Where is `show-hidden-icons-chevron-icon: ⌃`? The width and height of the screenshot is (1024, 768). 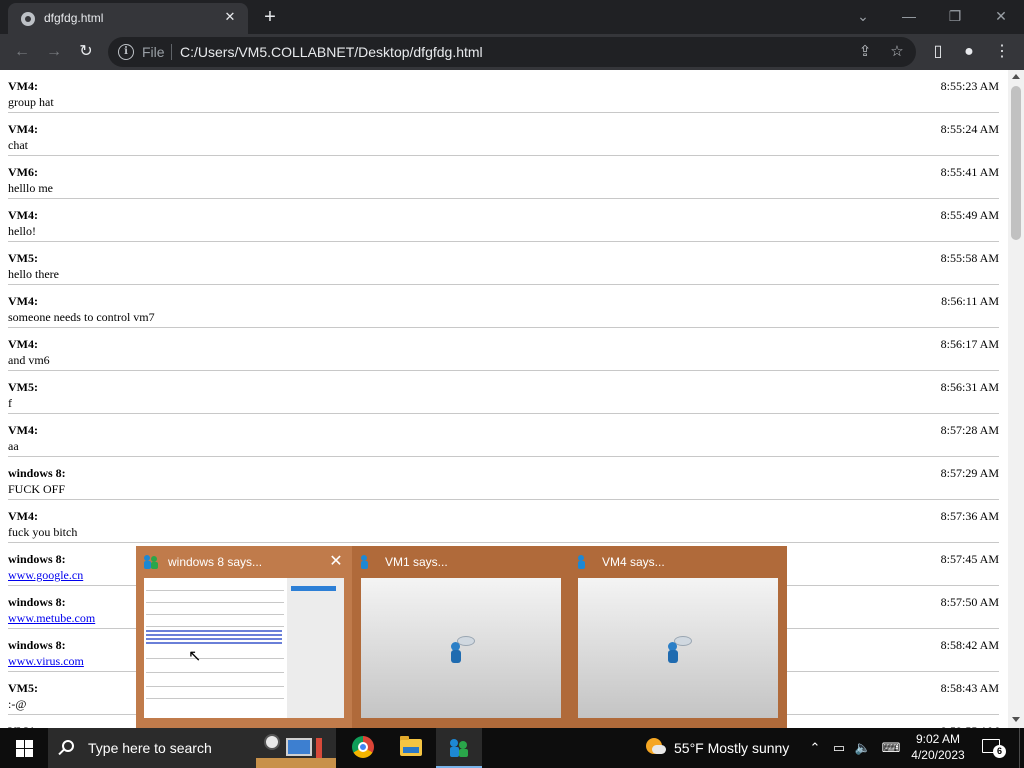
show-hidden-icons-chevron-icon: ⌃ is located at coordinates (815, 748).